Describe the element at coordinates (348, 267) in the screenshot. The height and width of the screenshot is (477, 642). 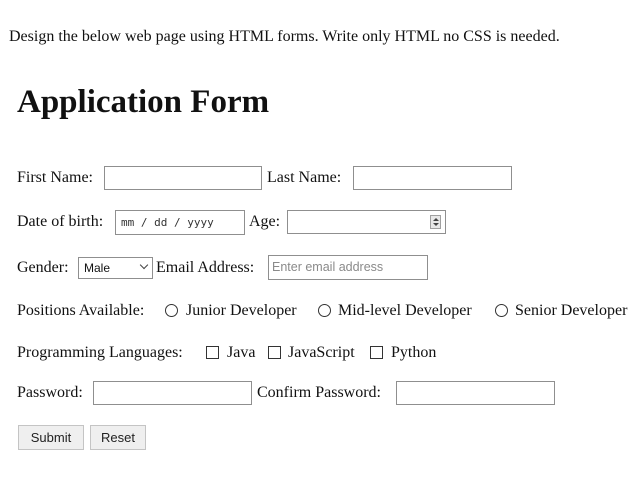
I see `email-input: Enter email address` at that location.